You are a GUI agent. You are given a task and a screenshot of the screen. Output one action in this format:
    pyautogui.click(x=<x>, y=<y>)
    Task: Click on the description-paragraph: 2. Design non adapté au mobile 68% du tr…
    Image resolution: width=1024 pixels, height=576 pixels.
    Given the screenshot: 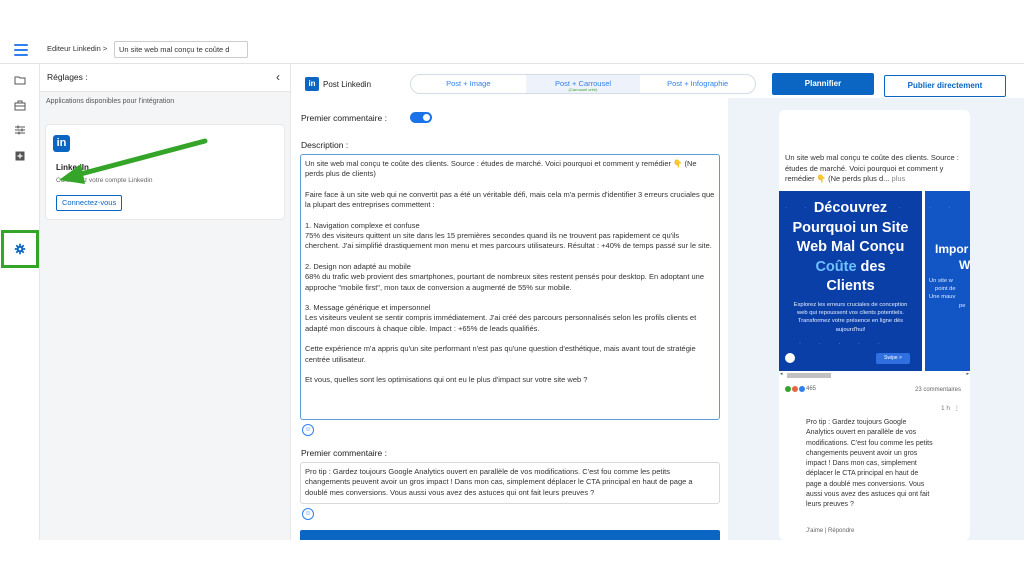 What is the action you would take?
    pyautogui.click(x=504, y=276)
    